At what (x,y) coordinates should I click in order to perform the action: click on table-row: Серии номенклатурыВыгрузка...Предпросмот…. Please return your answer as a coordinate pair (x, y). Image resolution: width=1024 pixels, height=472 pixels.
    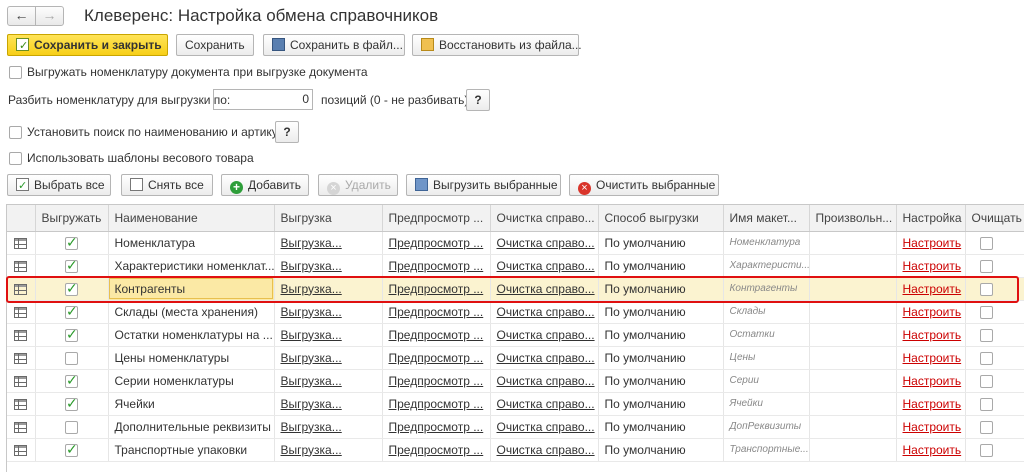
    Looking at the image, I should click on (515, 381).